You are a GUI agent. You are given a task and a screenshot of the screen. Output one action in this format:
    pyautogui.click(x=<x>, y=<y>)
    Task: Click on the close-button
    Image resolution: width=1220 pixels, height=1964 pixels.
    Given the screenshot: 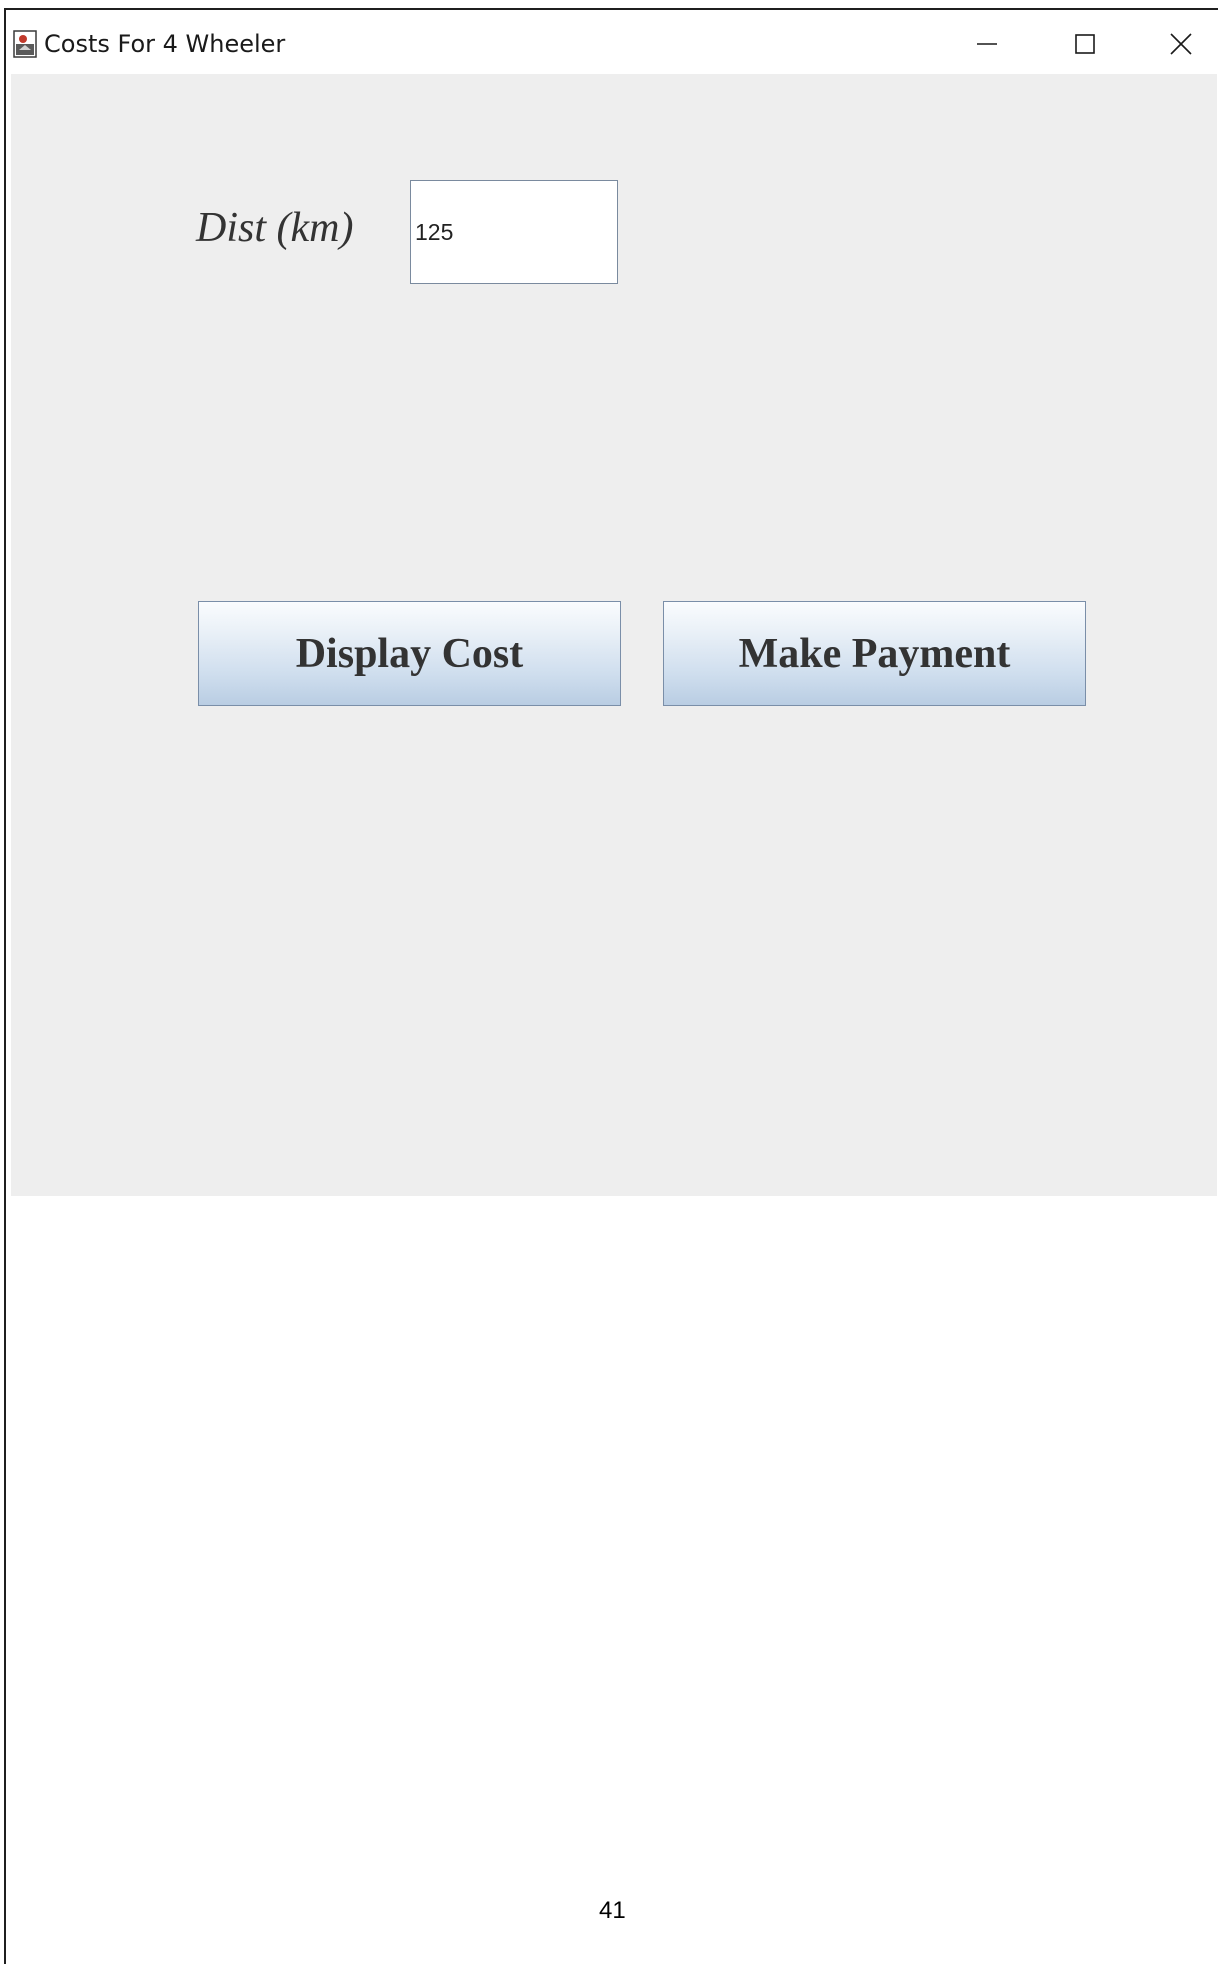 What is the action you would take?
    pyautogui.click(x=1176, y=44)
    